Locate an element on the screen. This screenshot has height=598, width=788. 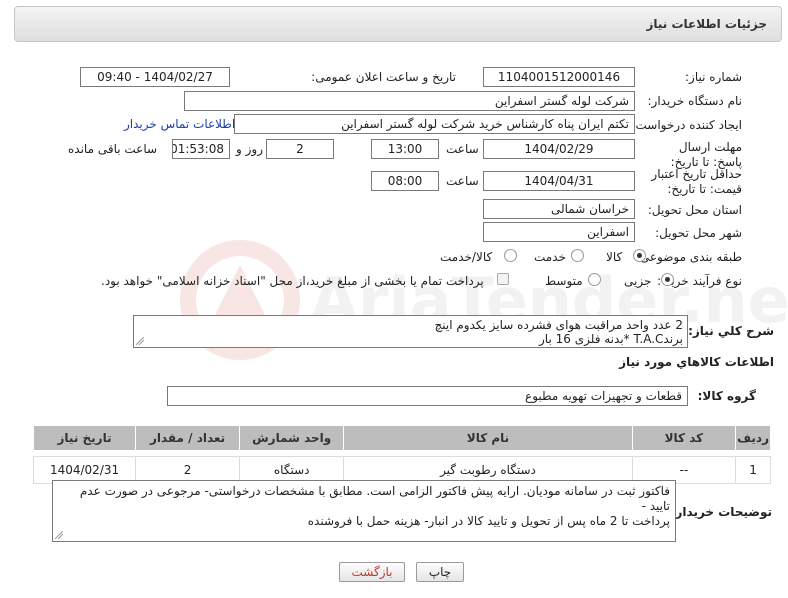
category-service-radio is located at coordinates (577, 255).